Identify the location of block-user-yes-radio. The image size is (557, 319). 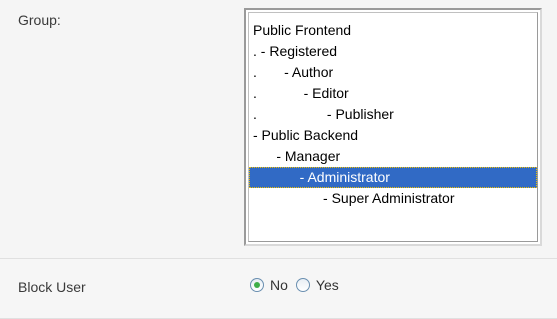
(302, 285).